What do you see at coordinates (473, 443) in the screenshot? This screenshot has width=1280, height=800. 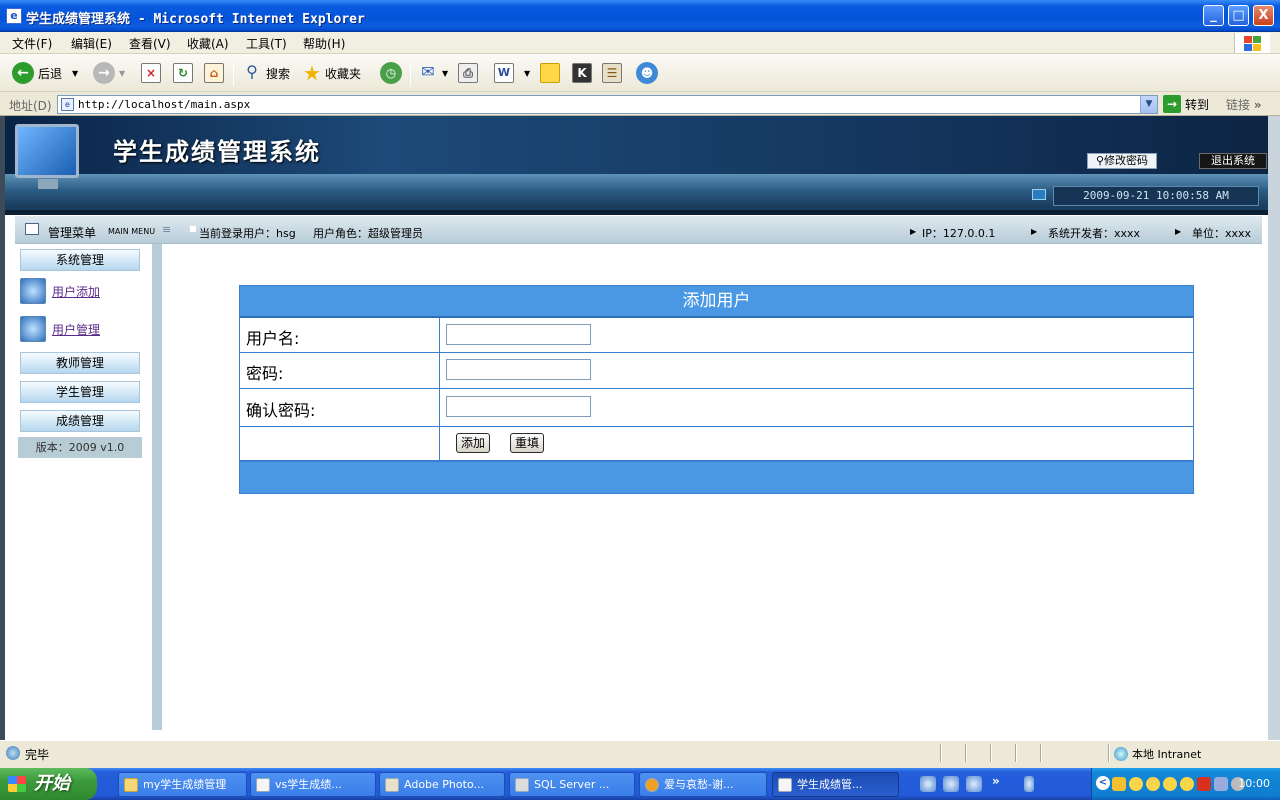 I see `add-button: 添加` at bounding box center [473, 443].